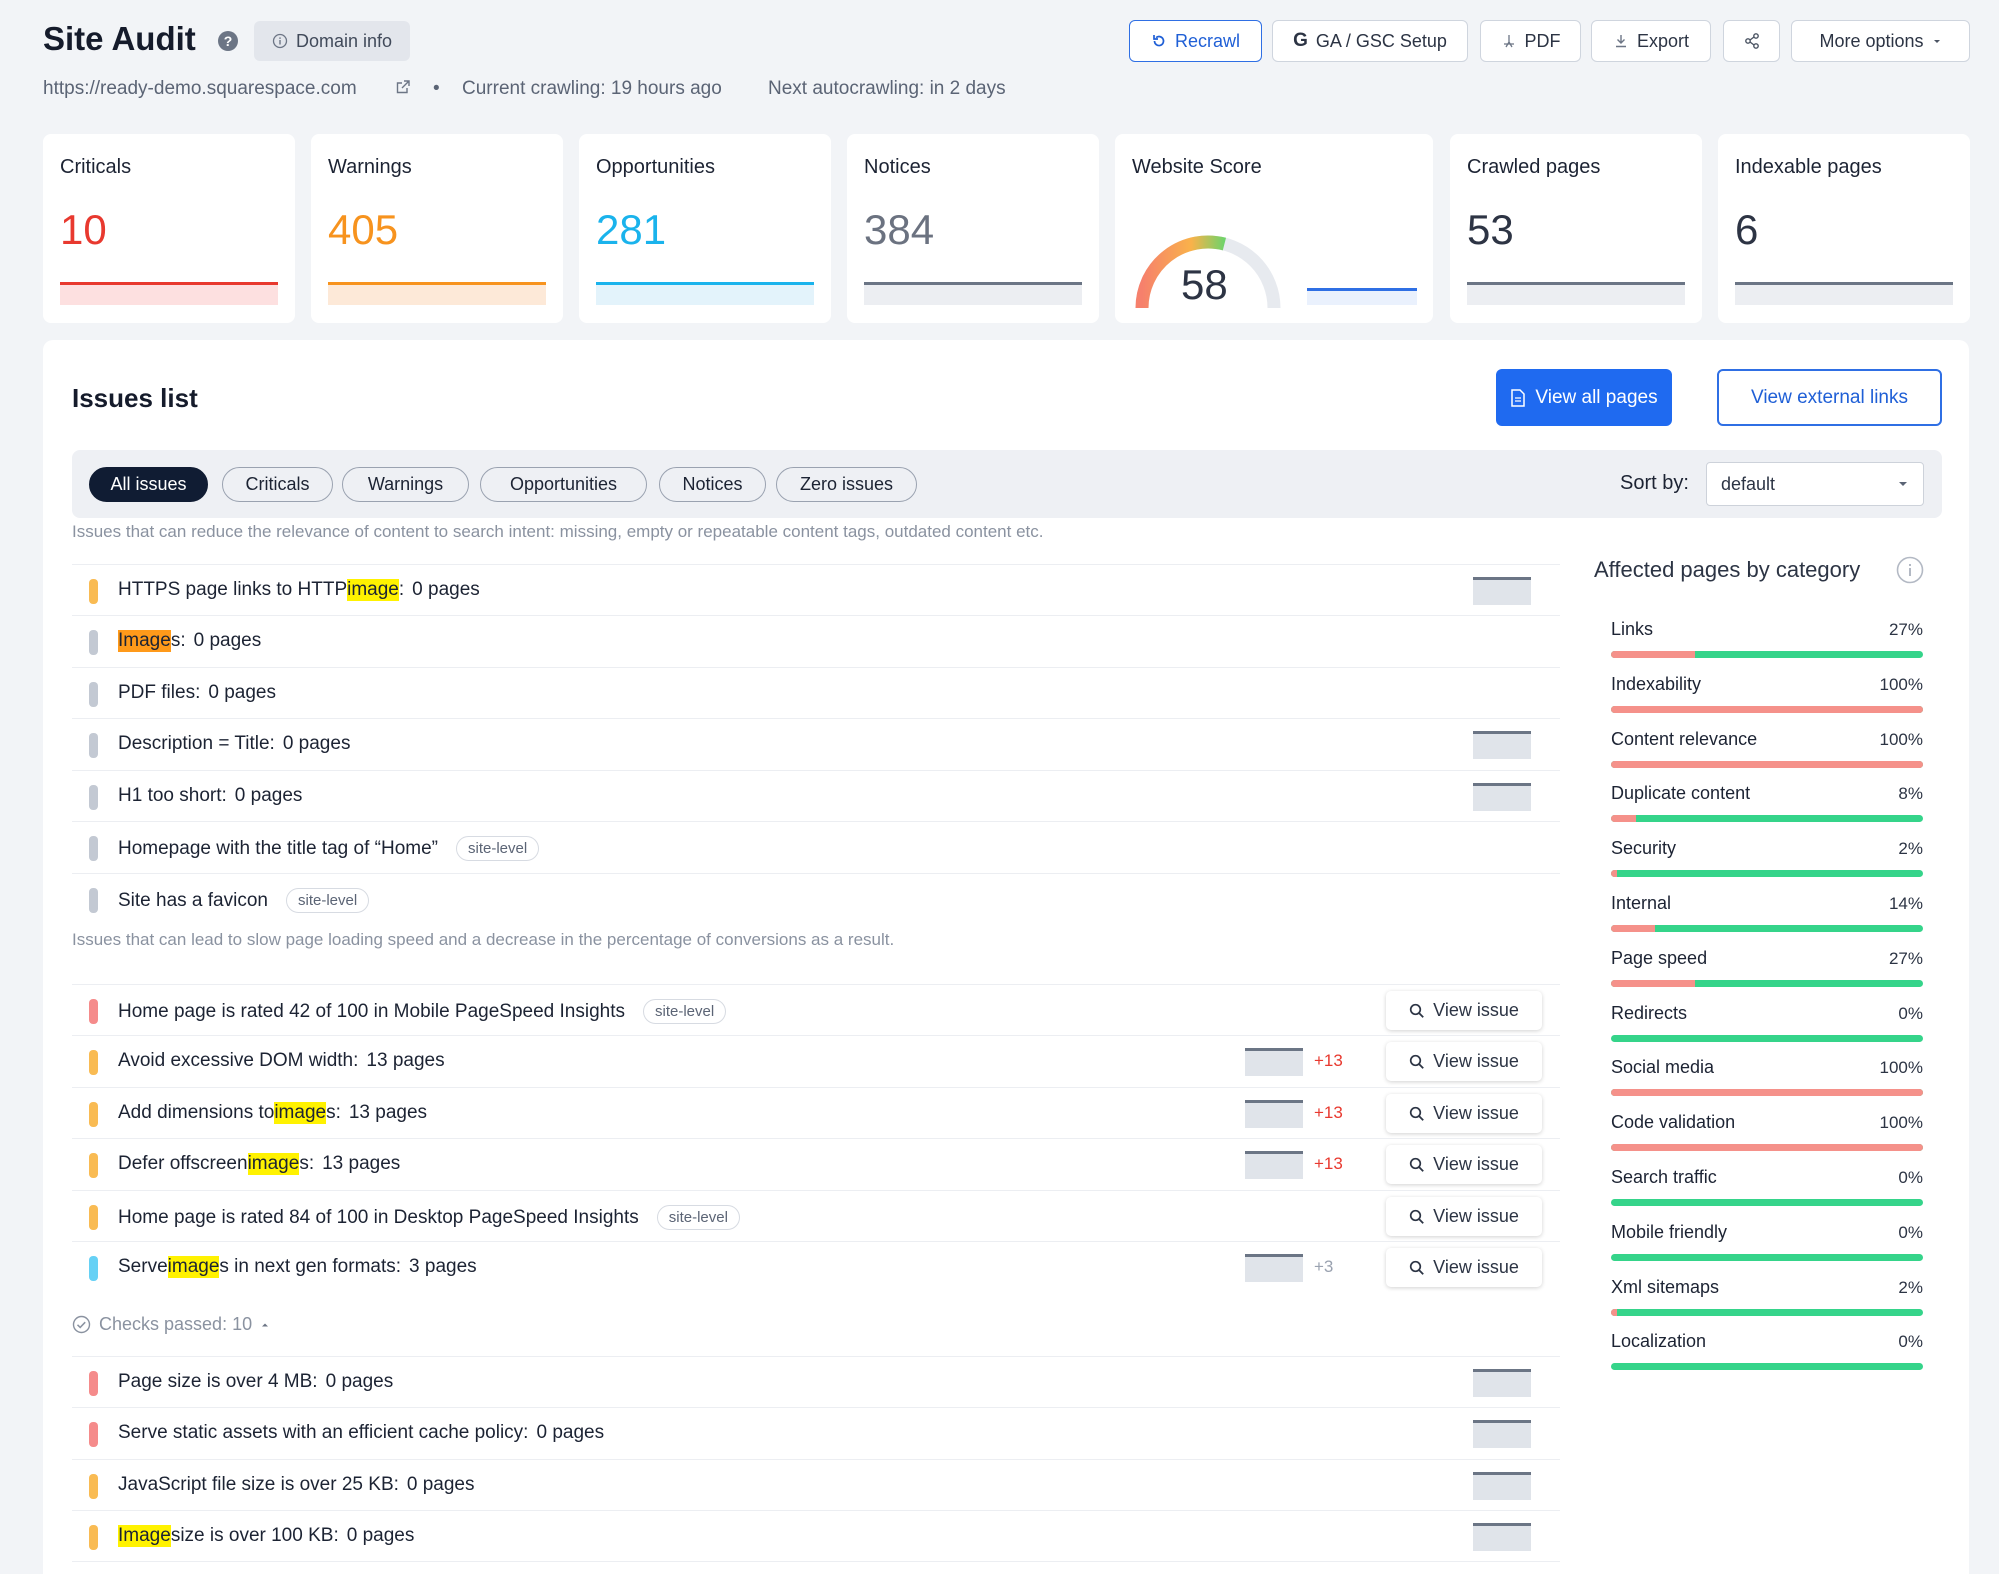 Image resolution: width=1999 pixels, height=1574 pixels. Describe the element at coordinates (1584, 397) in the screenshot. I see `view-all-pages-button: View all pages` at that location.